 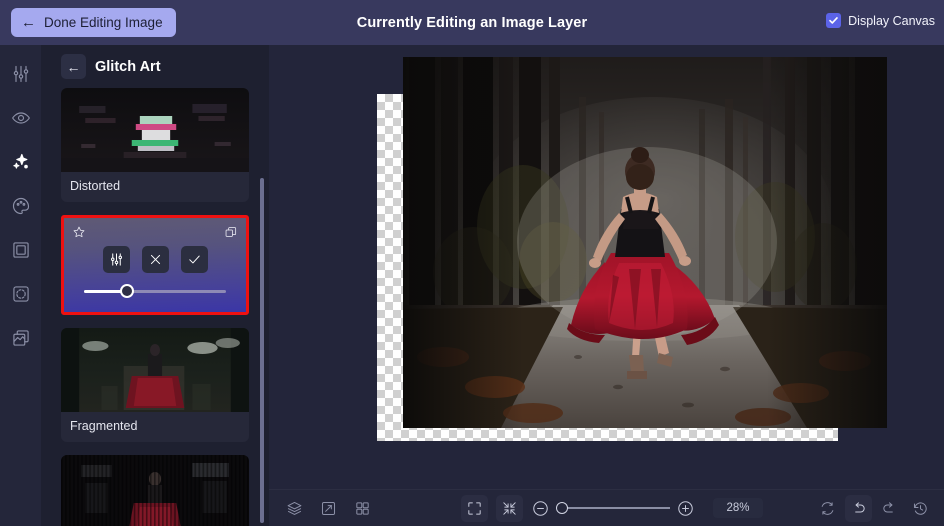 I want to click on zoom-slider, so click(x=613, y=508).